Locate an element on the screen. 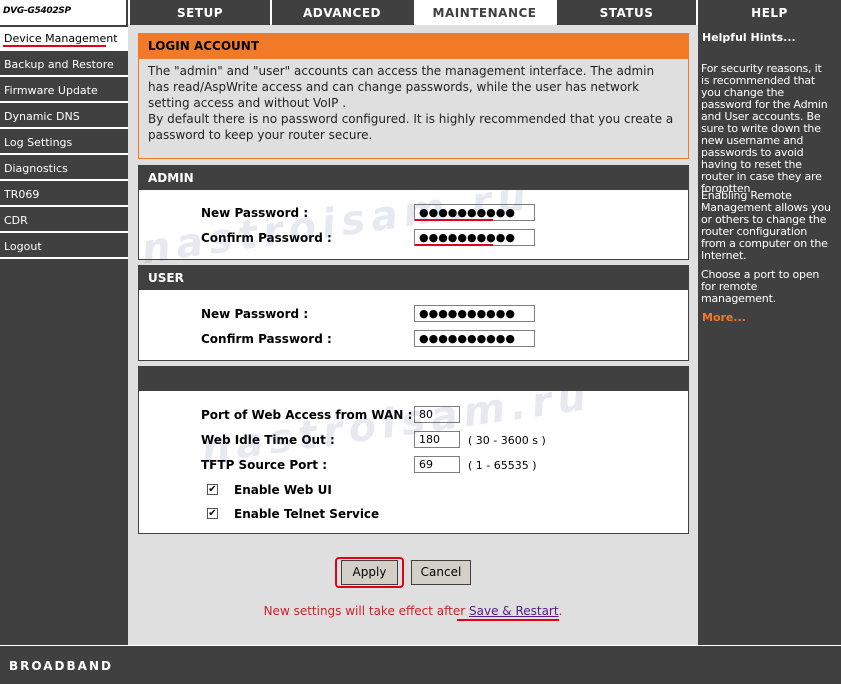 Image resolution: width=841 pixels, height=684 pixels. save-restart-link: Save & Restart is located at coordinates (514, 611).